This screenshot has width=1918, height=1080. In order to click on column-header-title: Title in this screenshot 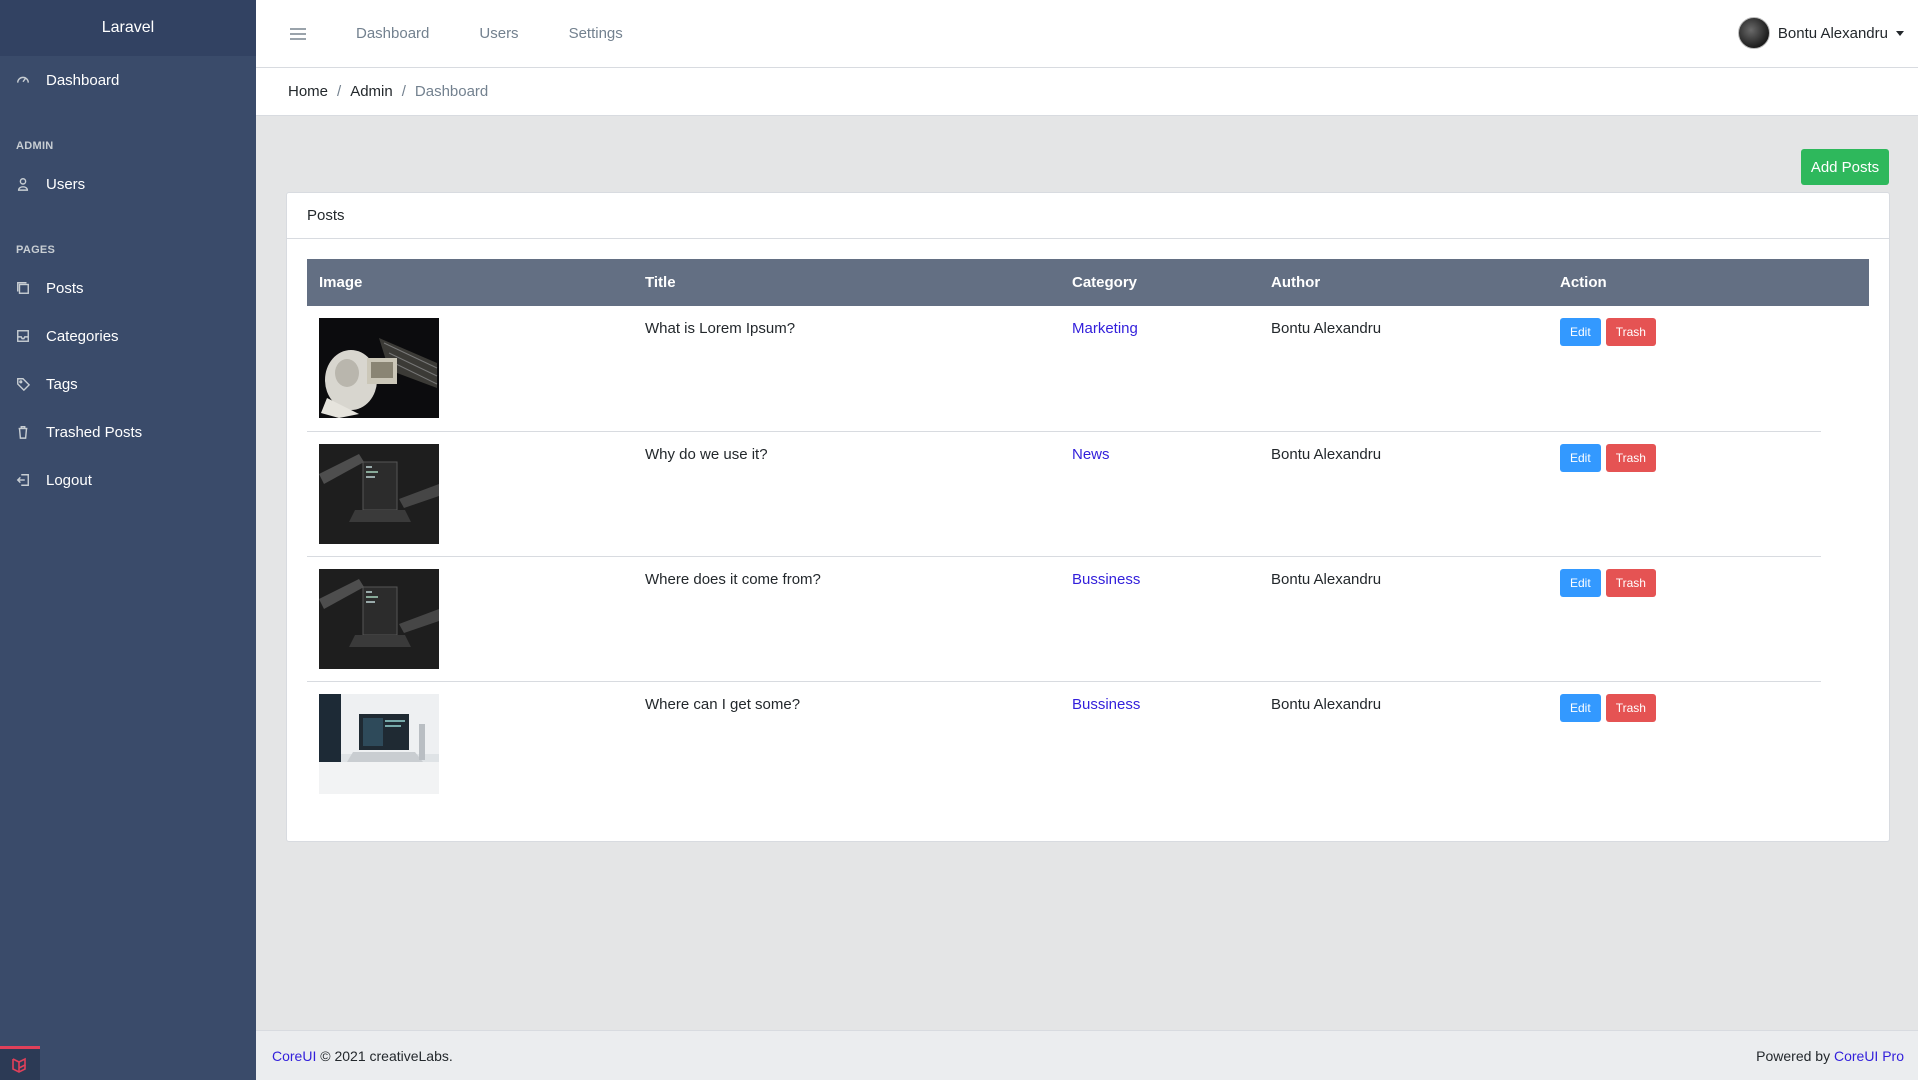, I will do `click(660, 282)`.